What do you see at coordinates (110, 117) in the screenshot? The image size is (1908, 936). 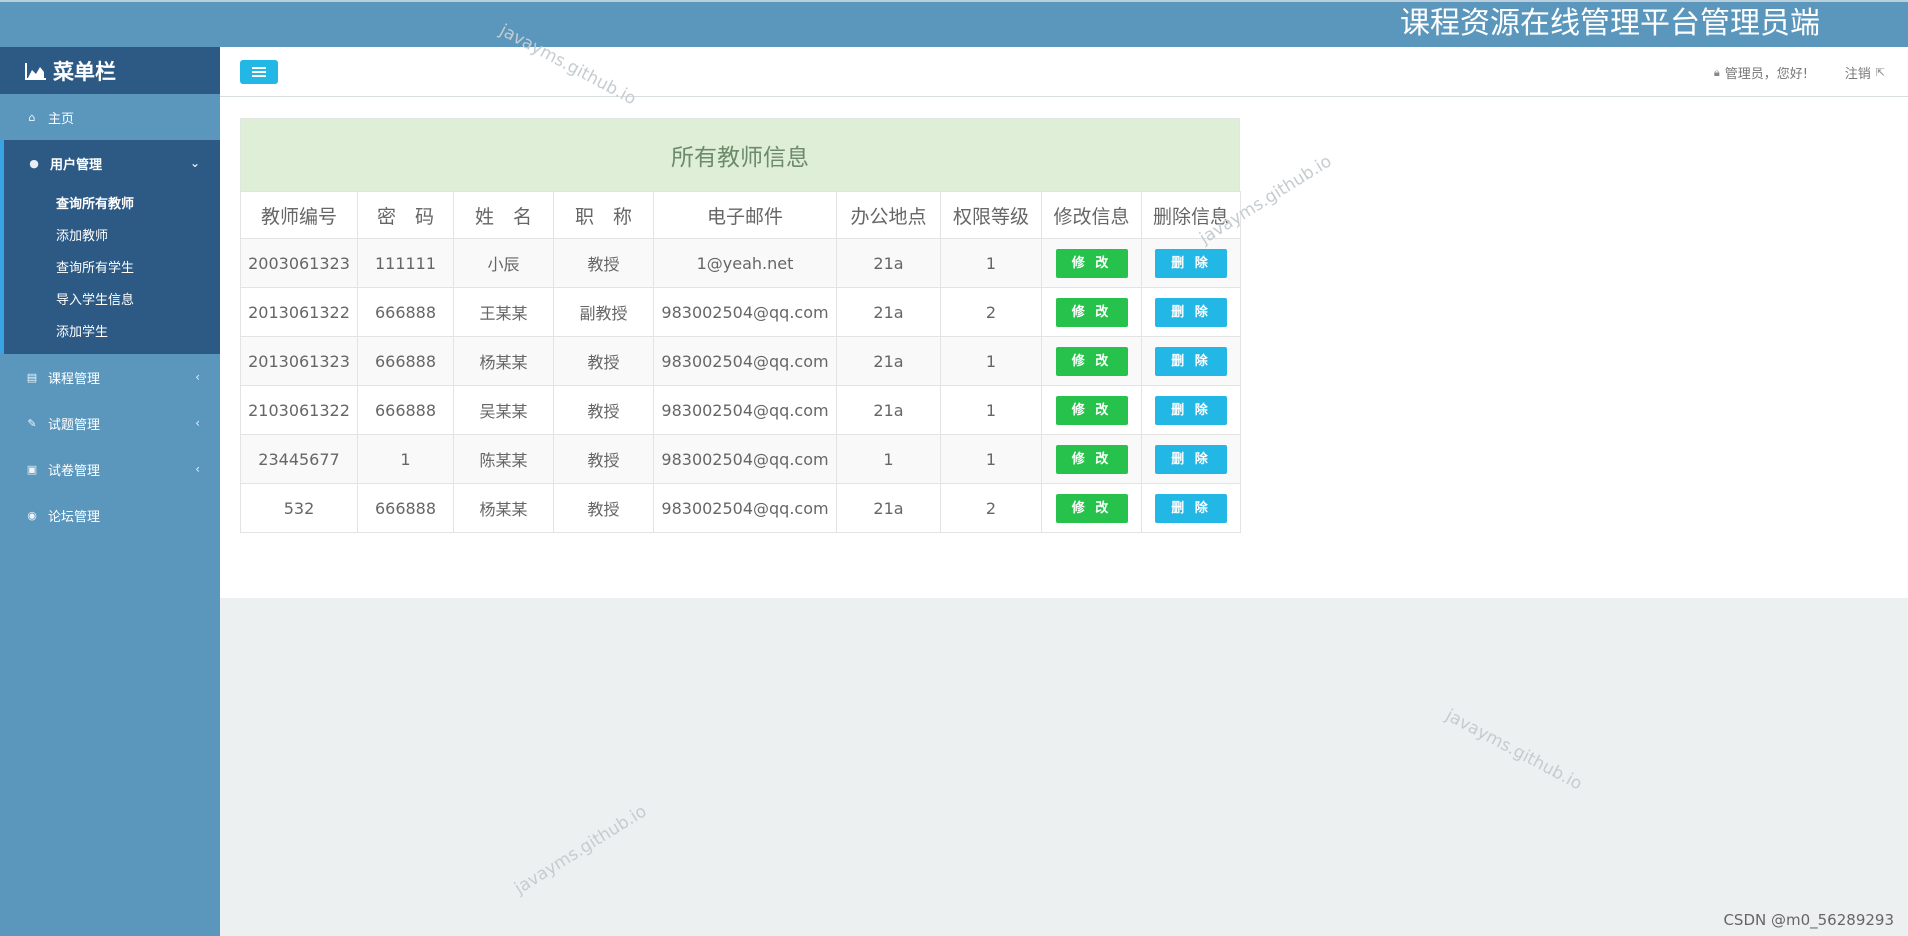 I see `sidebar-item-home: ⌂ 主页` at bounding box center [110, 117].